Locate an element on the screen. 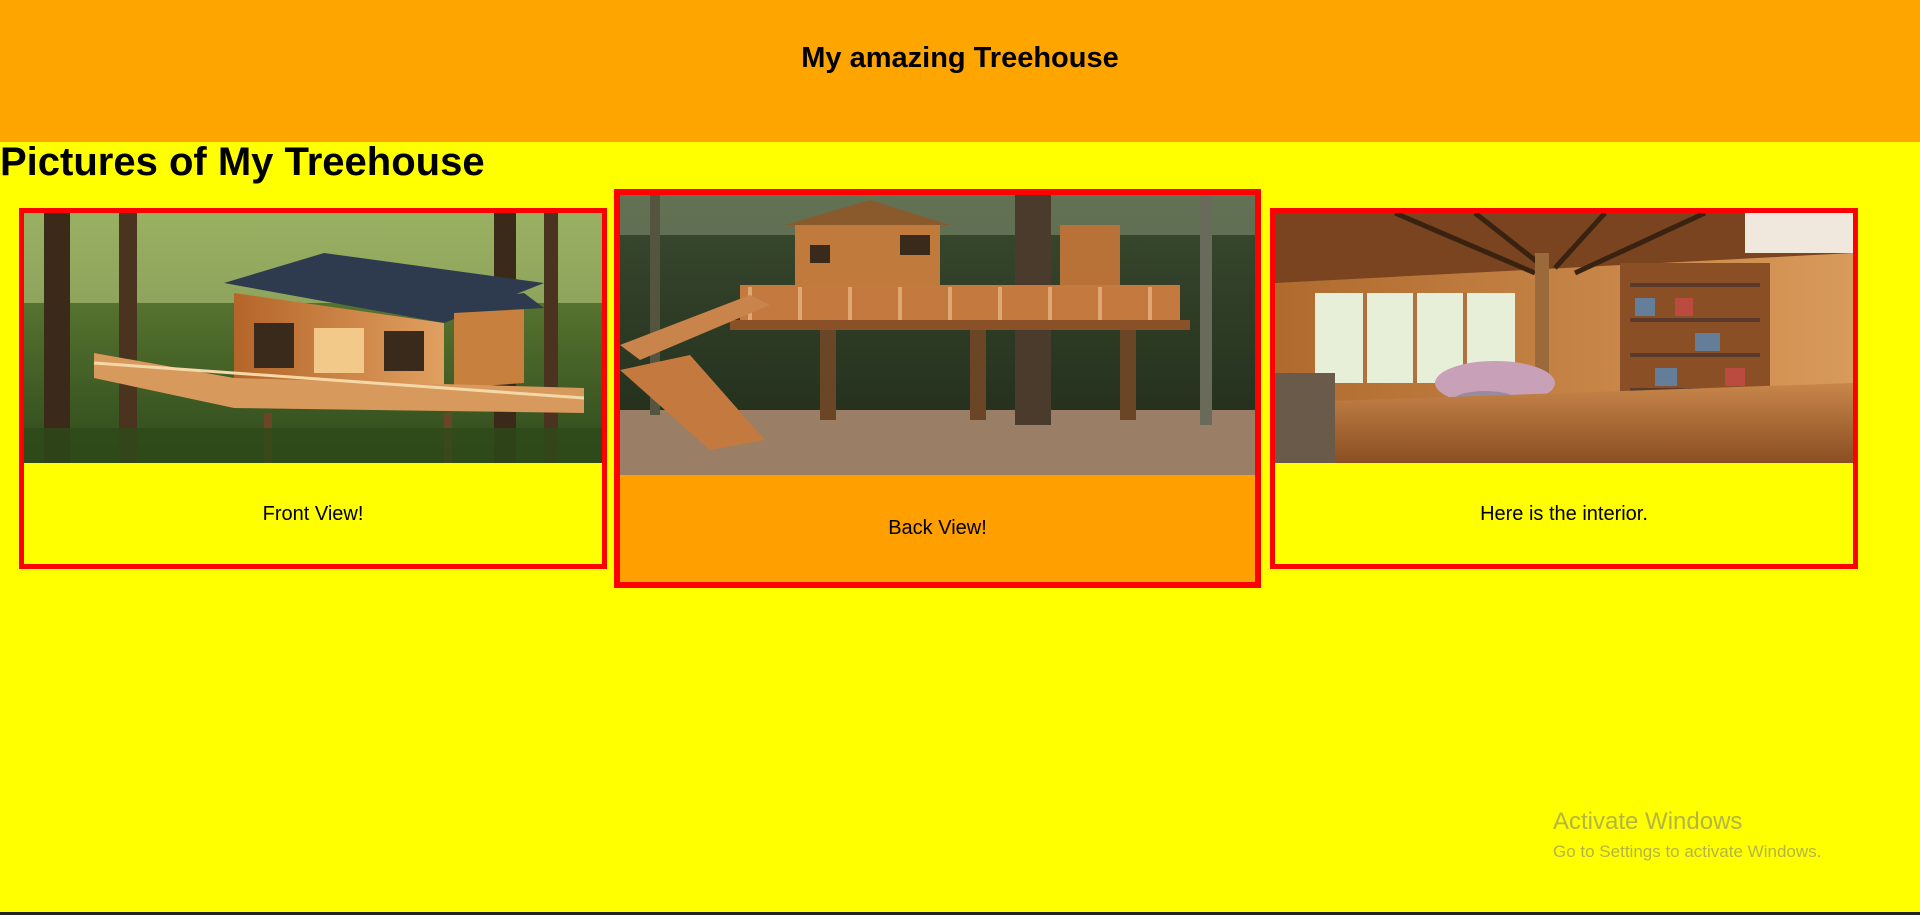  treehouse-interior-photo is located at coordinates (1564, 338).